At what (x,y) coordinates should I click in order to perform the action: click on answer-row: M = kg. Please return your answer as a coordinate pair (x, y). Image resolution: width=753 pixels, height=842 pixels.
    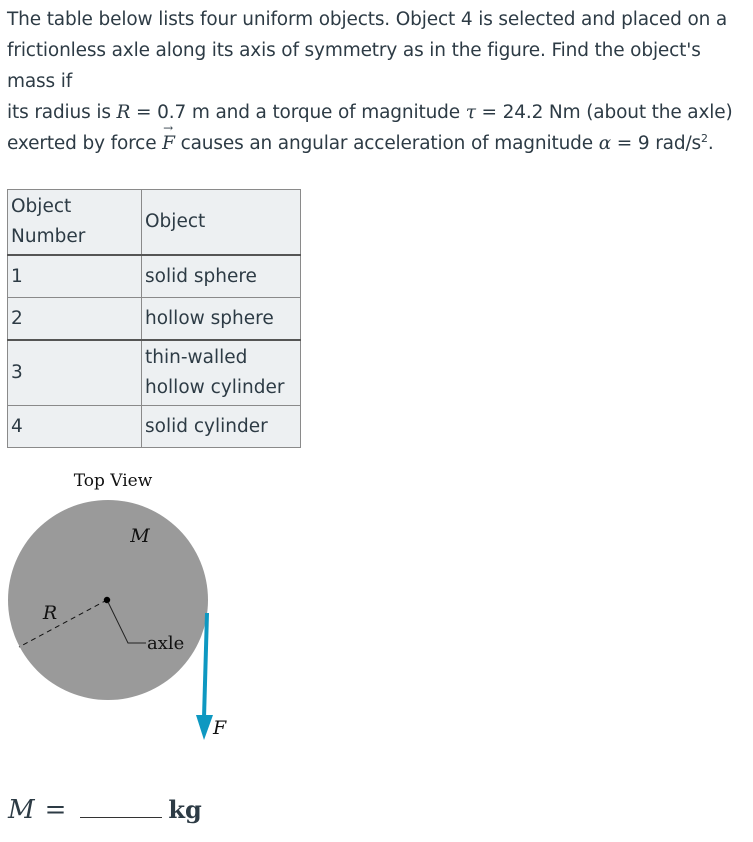
    Looking at the image, I should click on (105, 810).